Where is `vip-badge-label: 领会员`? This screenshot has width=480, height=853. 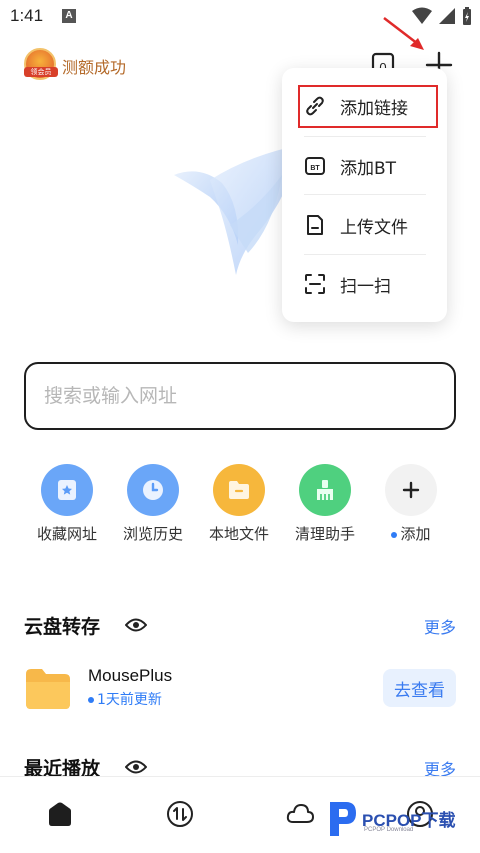 vip-badge-label: 领会员 is located at coordinates (41, 72).